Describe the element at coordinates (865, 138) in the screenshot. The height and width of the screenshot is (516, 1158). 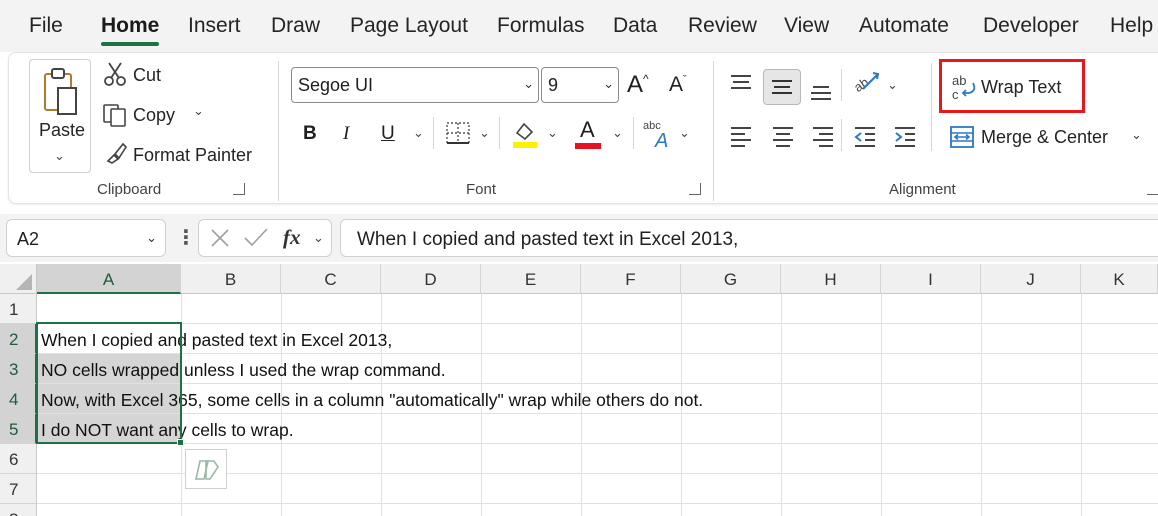
I see `decrease-indent-icon` at that location.